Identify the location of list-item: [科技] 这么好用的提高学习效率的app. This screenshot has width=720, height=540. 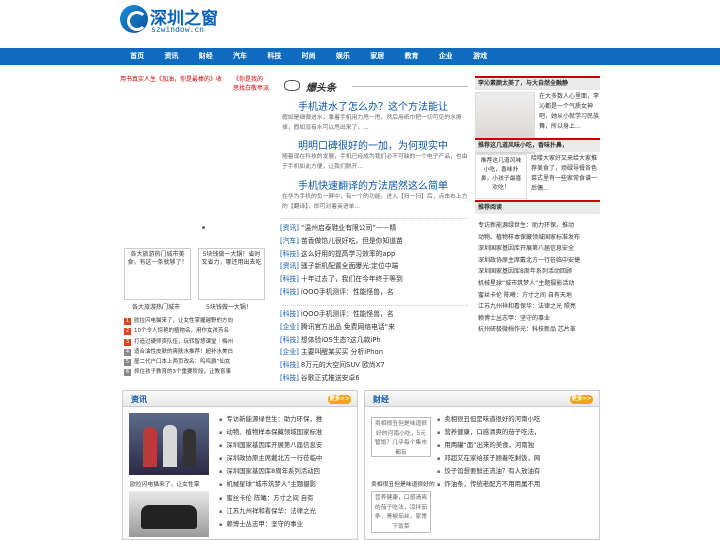
(375, 254).